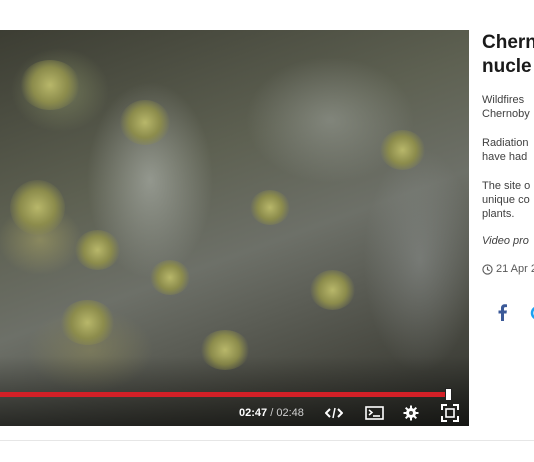  I want to click on video-credit: Video pro, so click(505, 241).